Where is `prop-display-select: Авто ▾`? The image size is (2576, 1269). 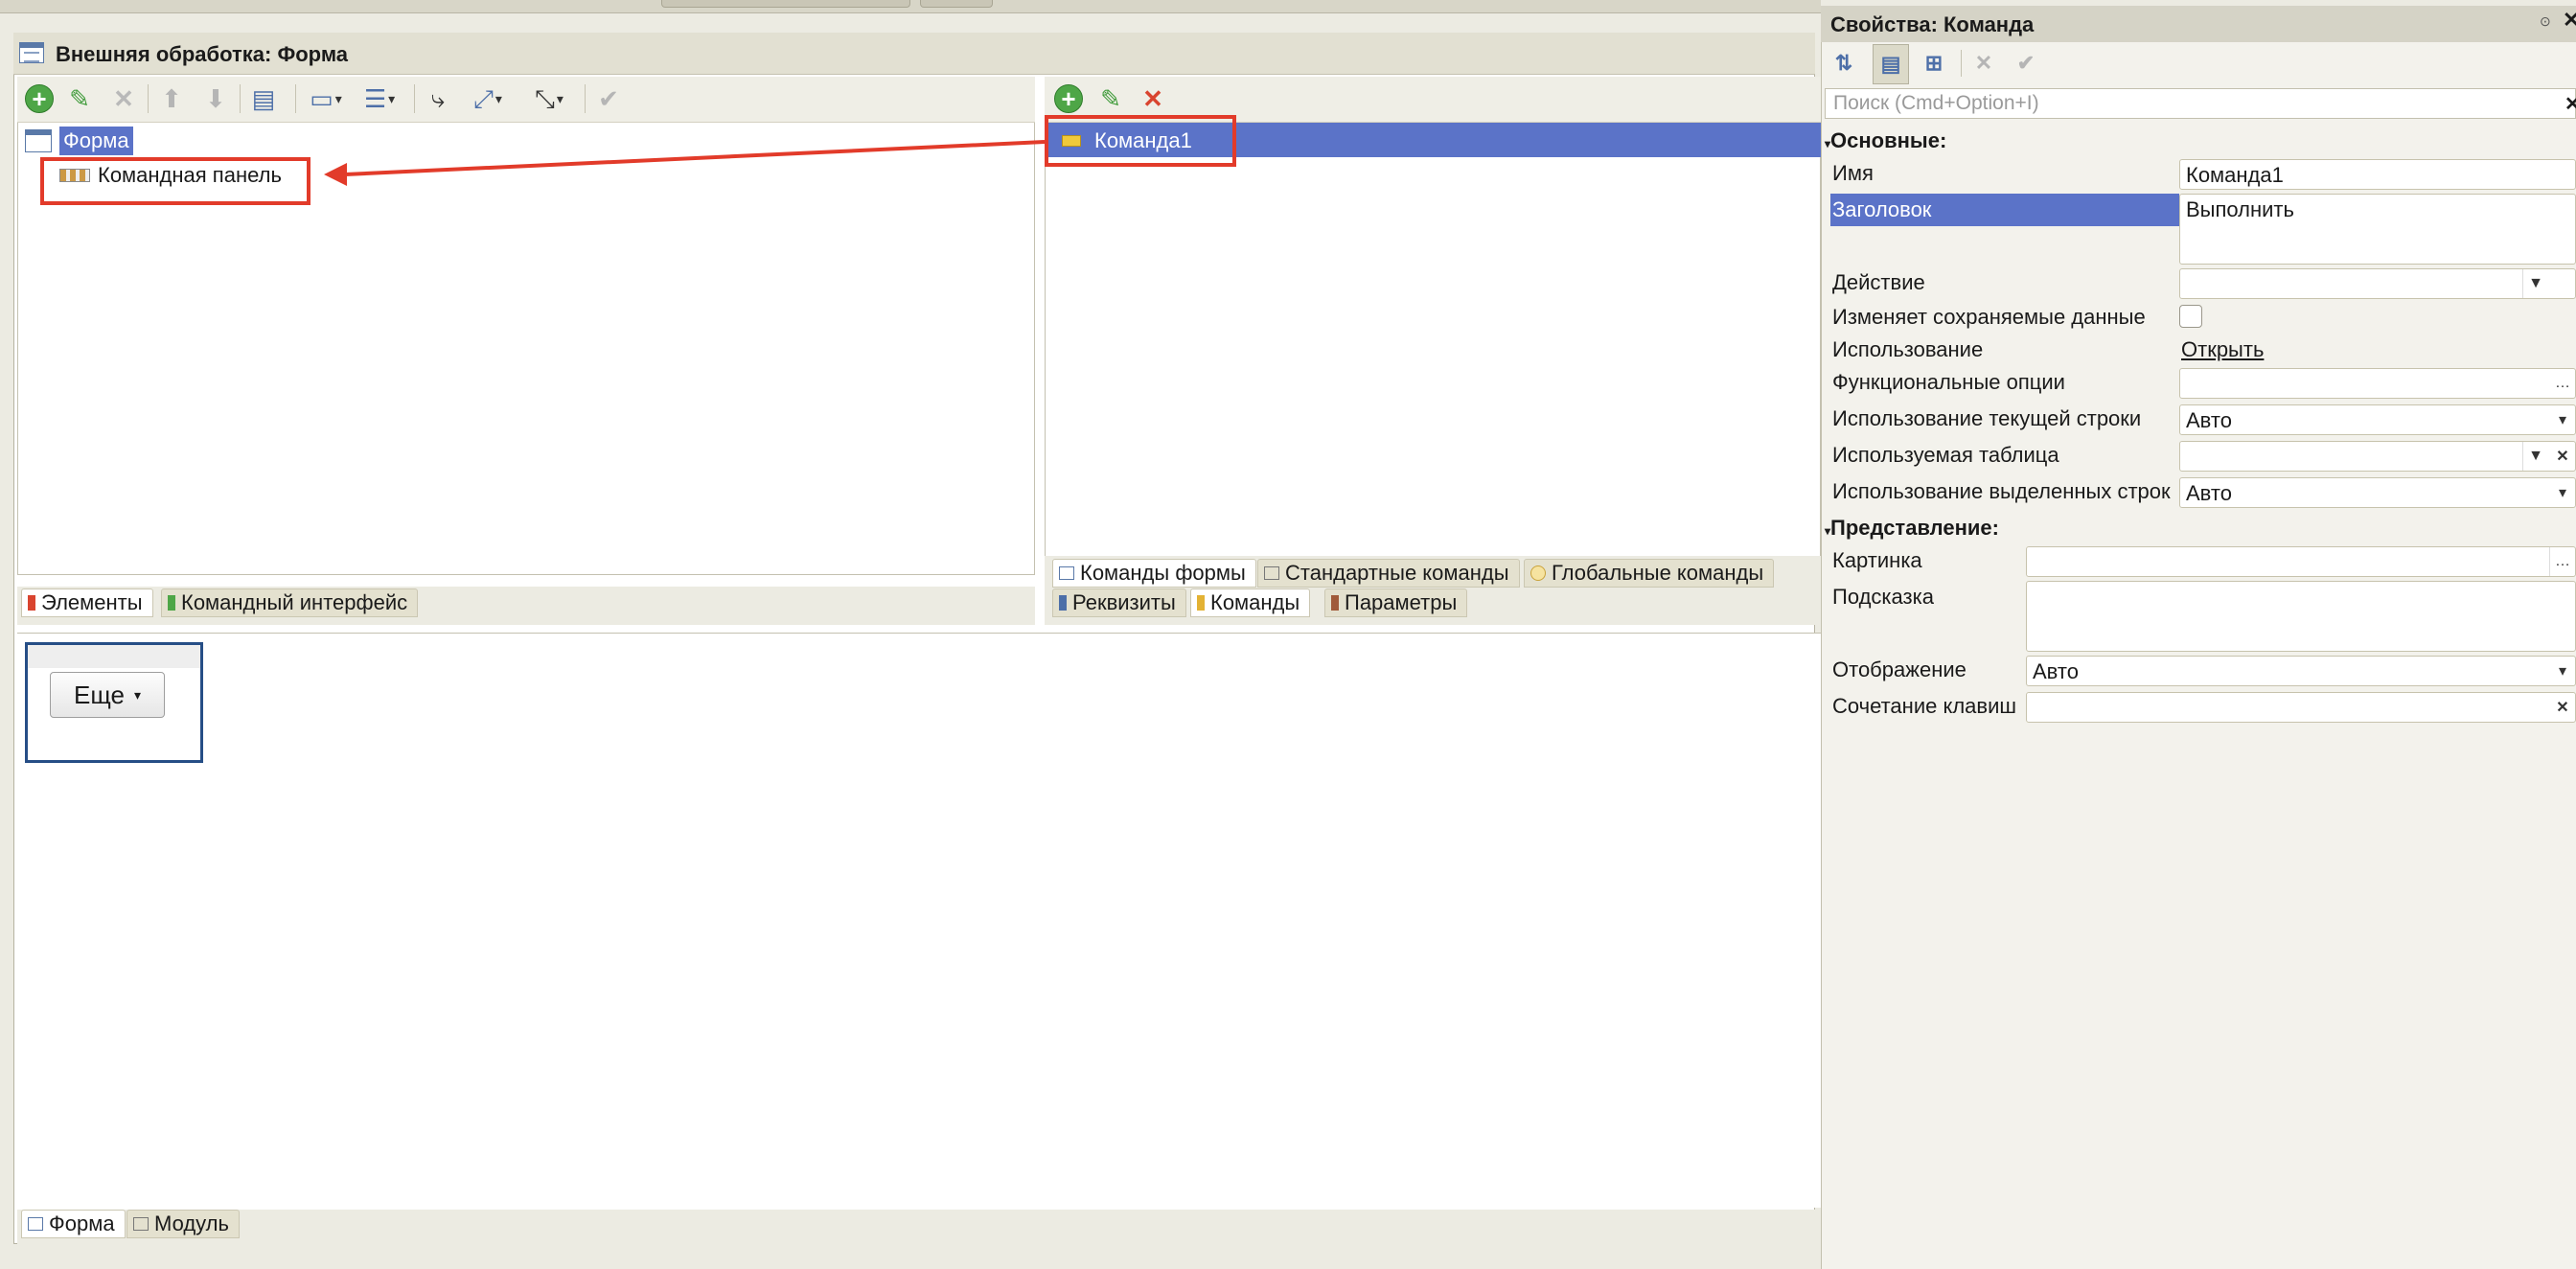
prop-display-select: Авто ▾ is located at coordinates (2301, 671).